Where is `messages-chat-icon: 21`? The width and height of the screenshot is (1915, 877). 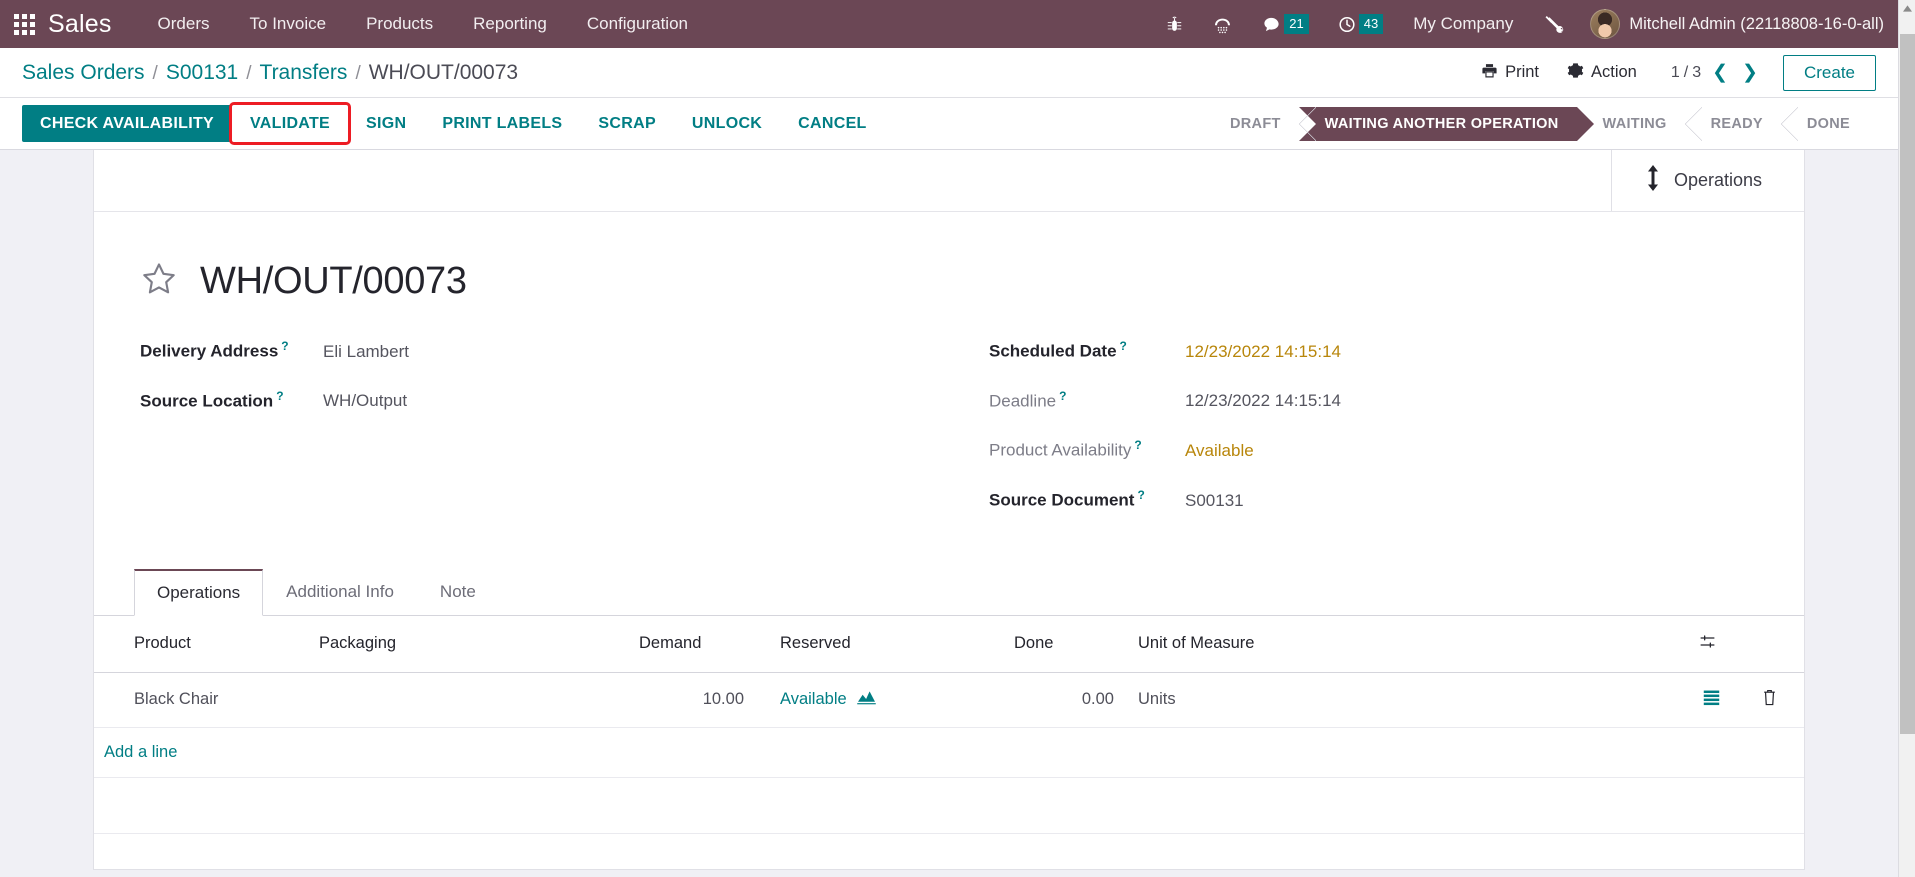 messages-chat-icon: 21 is located at coordinates (1284, 24).